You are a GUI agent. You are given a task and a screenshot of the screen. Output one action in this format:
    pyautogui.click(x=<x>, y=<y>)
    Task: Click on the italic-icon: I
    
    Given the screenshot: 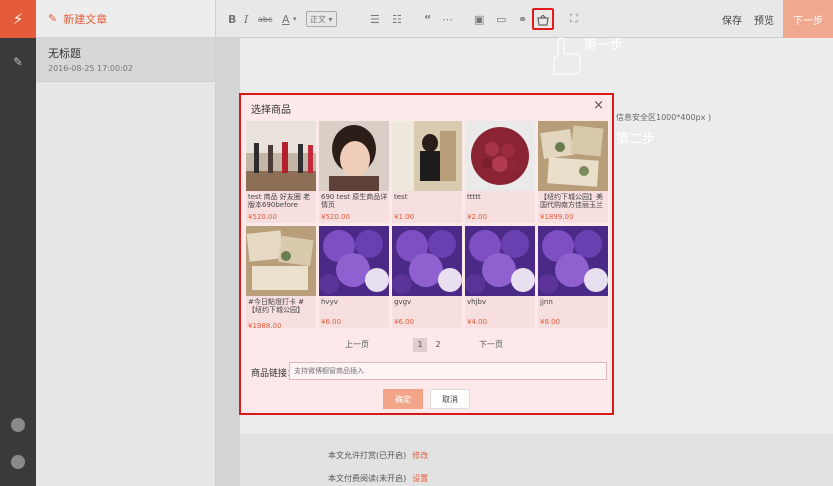 What is the action you would take?
    pyautogui.click(x=246, y=19)
    